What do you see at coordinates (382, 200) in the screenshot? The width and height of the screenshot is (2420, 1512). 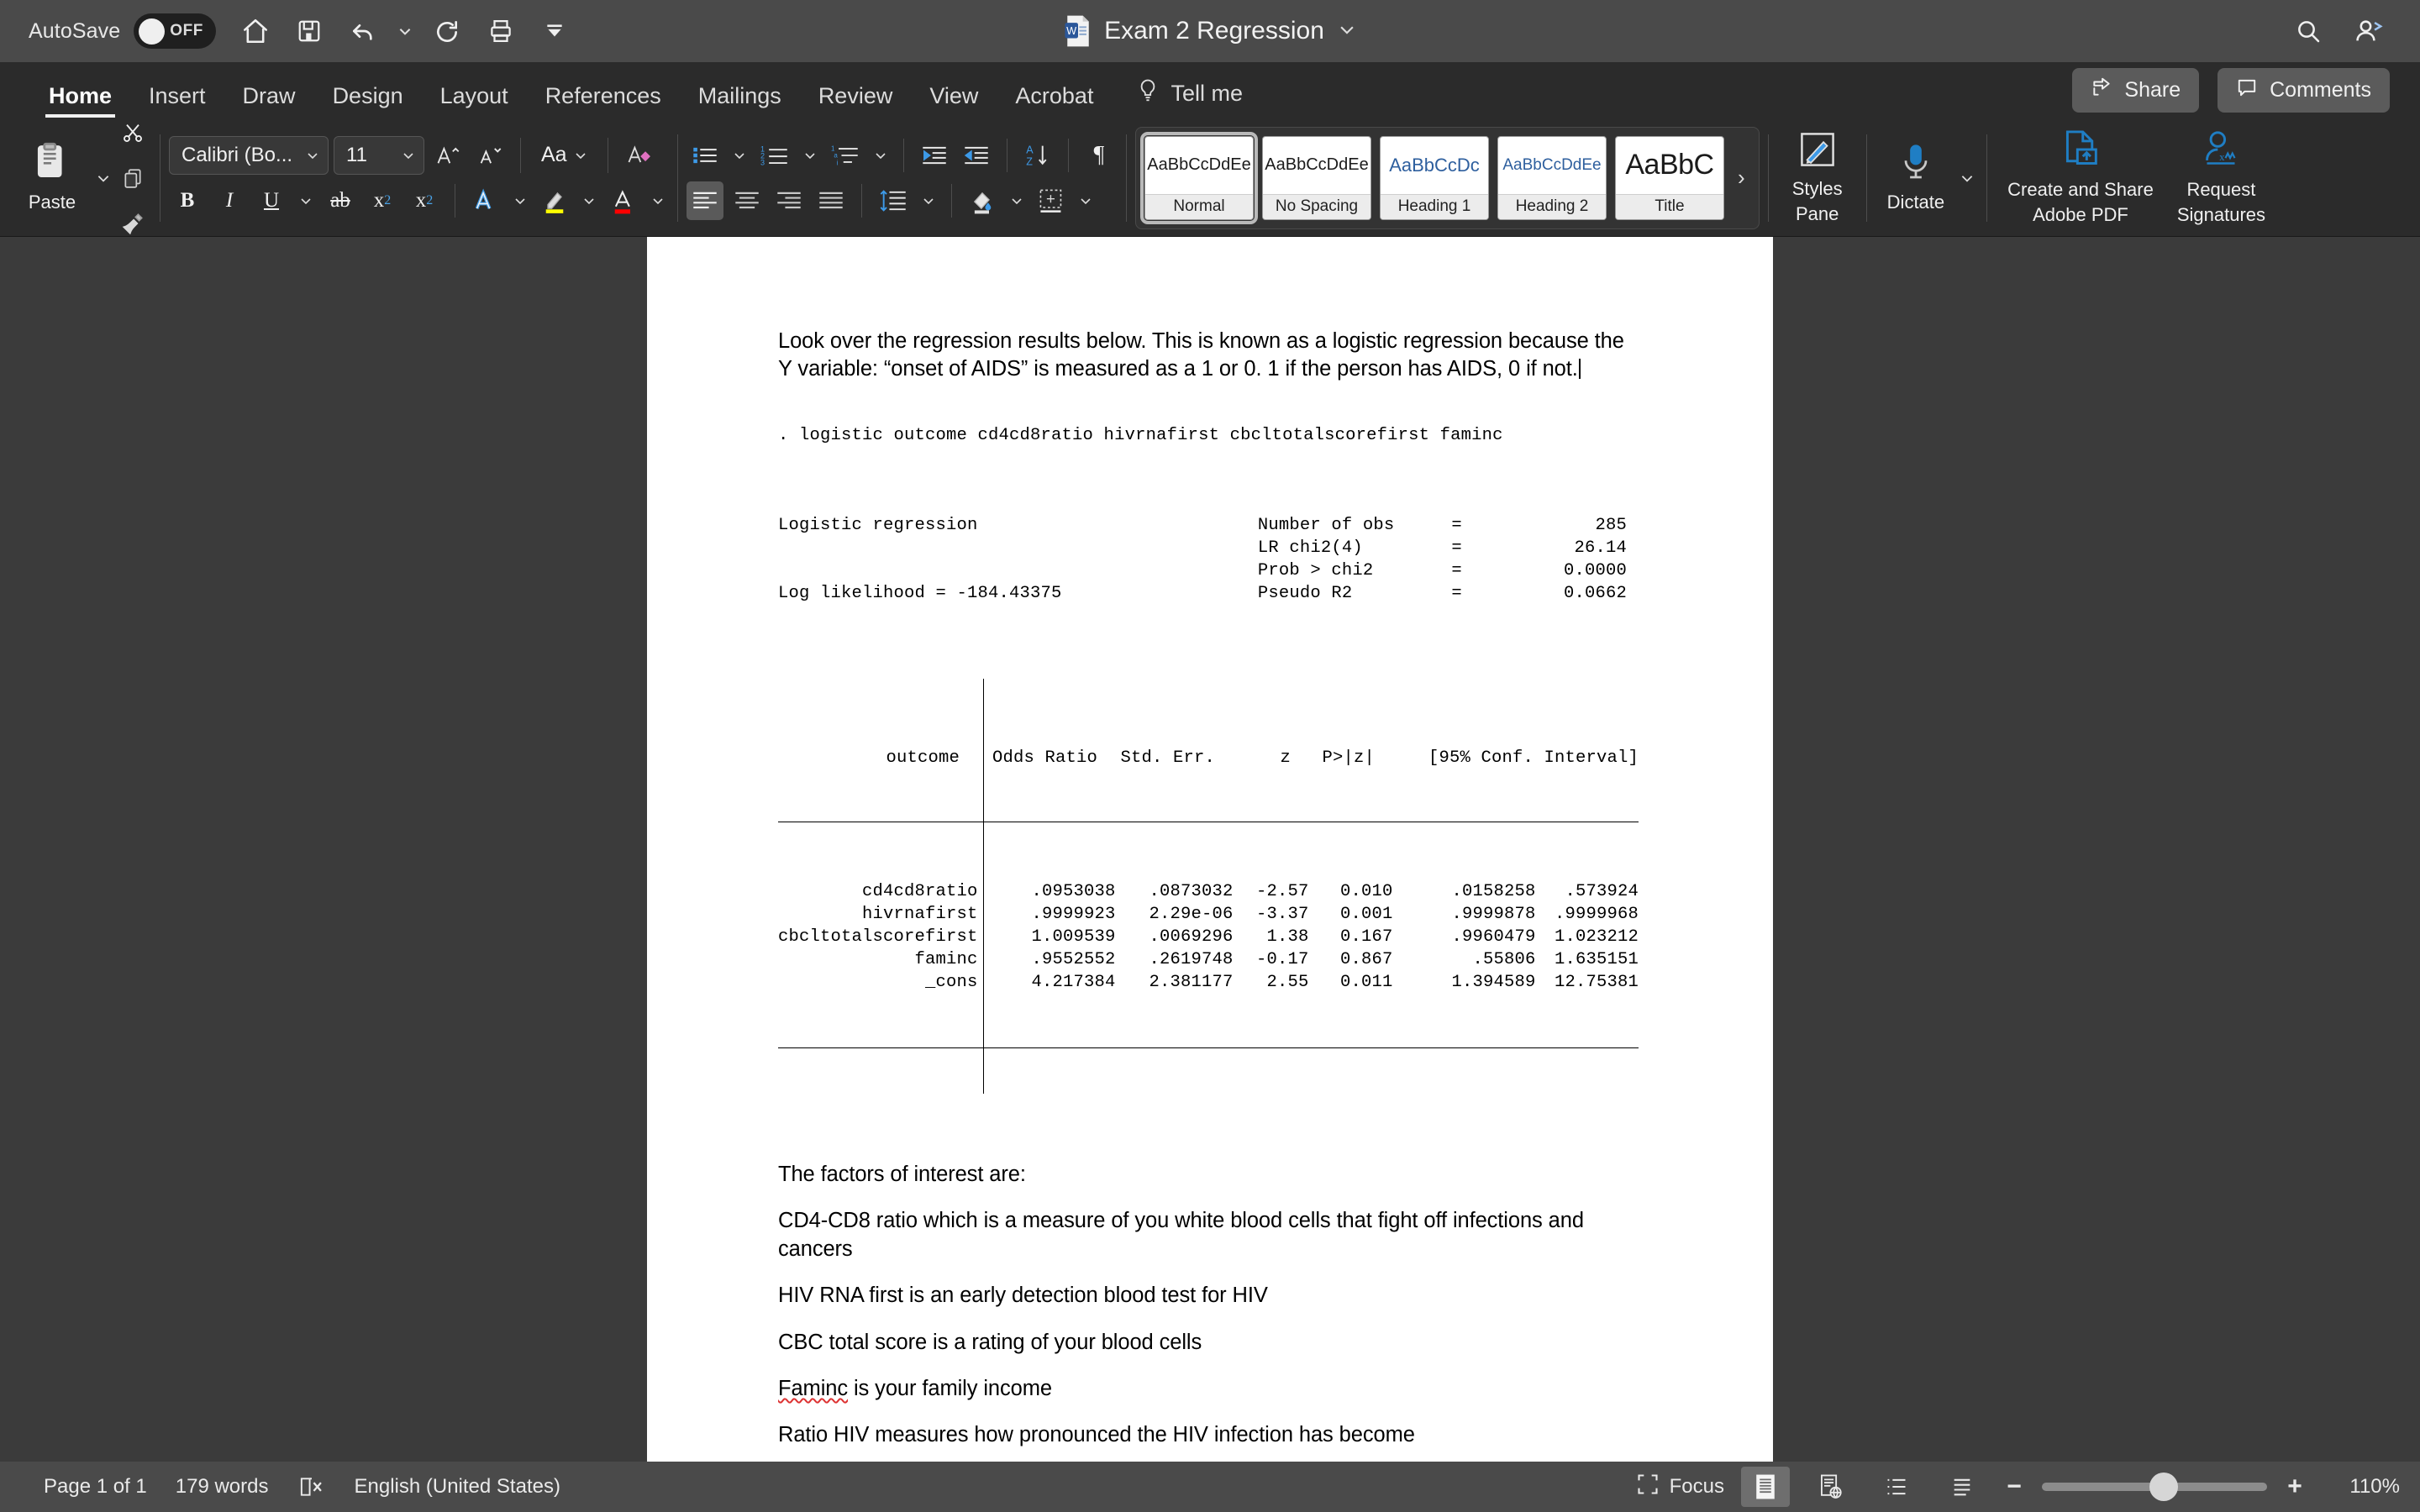 I see `subscript-button: x2` at bounding box center [382, 200].